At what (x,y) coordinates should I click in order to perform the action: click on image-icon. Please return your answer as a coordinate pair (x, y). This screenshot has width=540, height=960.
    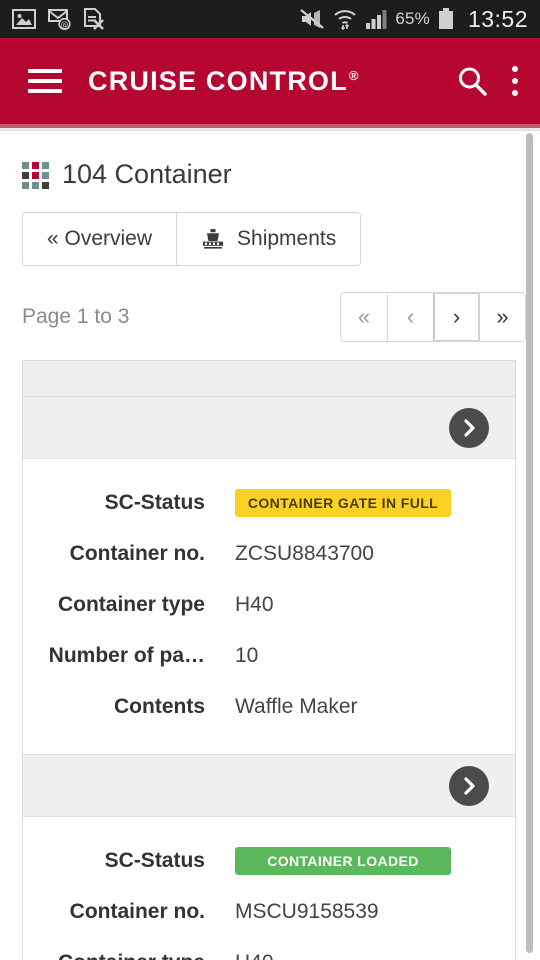
    Looking at the image, I should click on (24, 19).